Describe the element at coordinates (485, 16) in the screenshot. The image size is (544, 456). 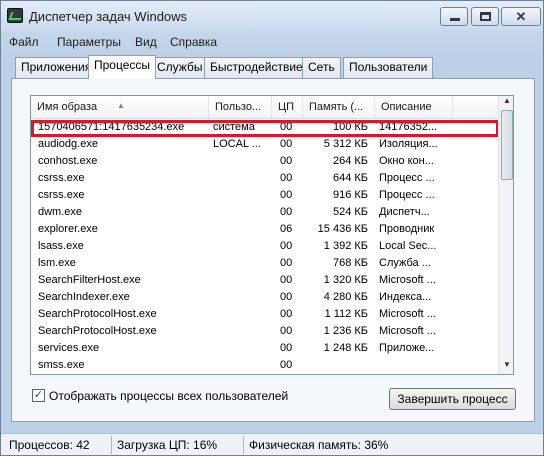
I see `maximize-button` at that location.